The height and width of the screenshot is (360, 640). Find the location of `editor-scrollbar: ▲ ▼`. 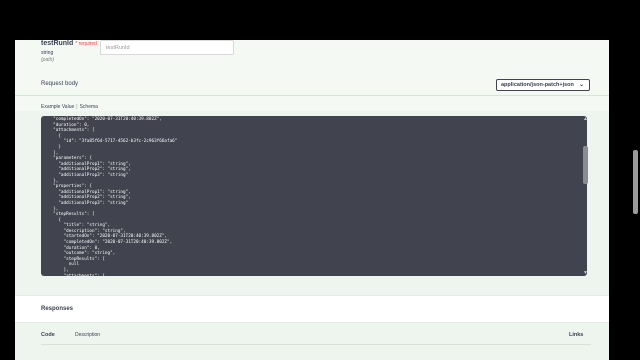

editor-scrollbar: ▲ ▼ is located at coordinates (586, 196).